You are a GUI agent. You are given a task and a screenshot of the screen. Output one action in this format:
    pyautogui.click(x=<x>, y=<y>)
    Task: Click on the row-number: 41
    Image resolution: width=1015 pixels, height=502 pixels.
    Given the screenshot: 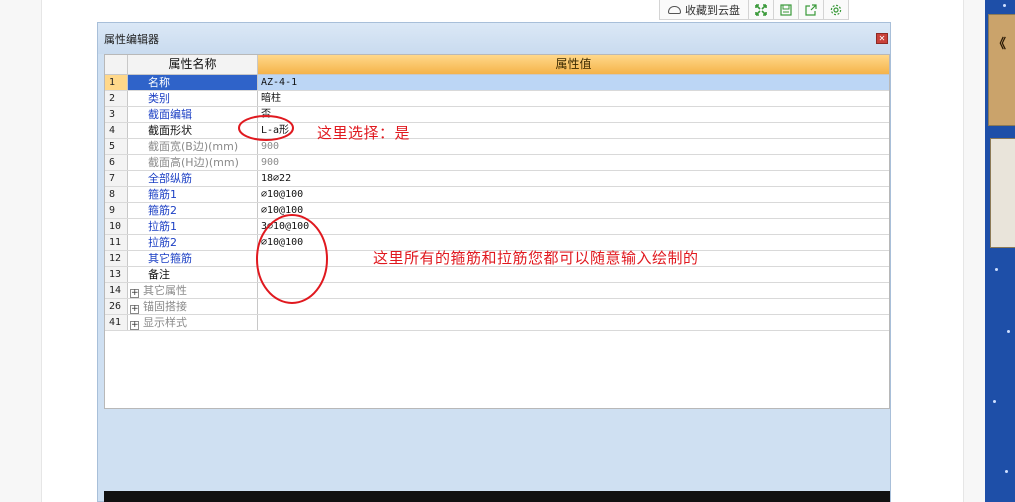 What is the action you would take?
    pyautogui.click(x=116, y=322)
    